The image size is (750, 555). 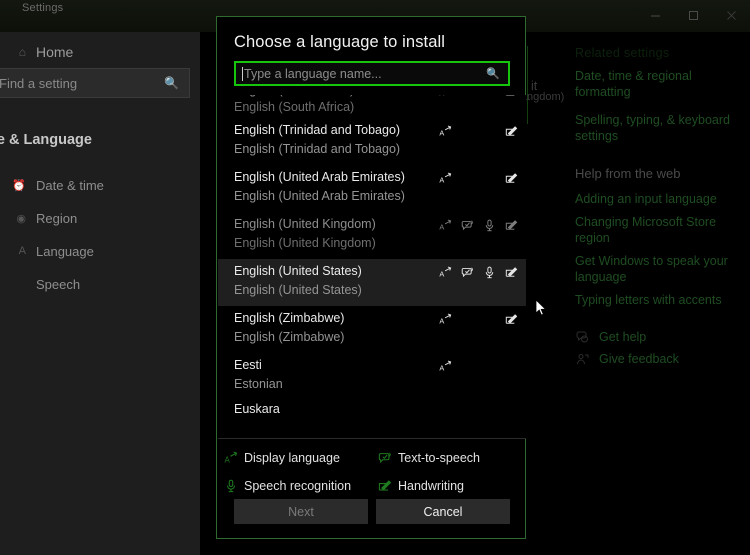 I want to click on window-controls, so click(x=693, y=15).